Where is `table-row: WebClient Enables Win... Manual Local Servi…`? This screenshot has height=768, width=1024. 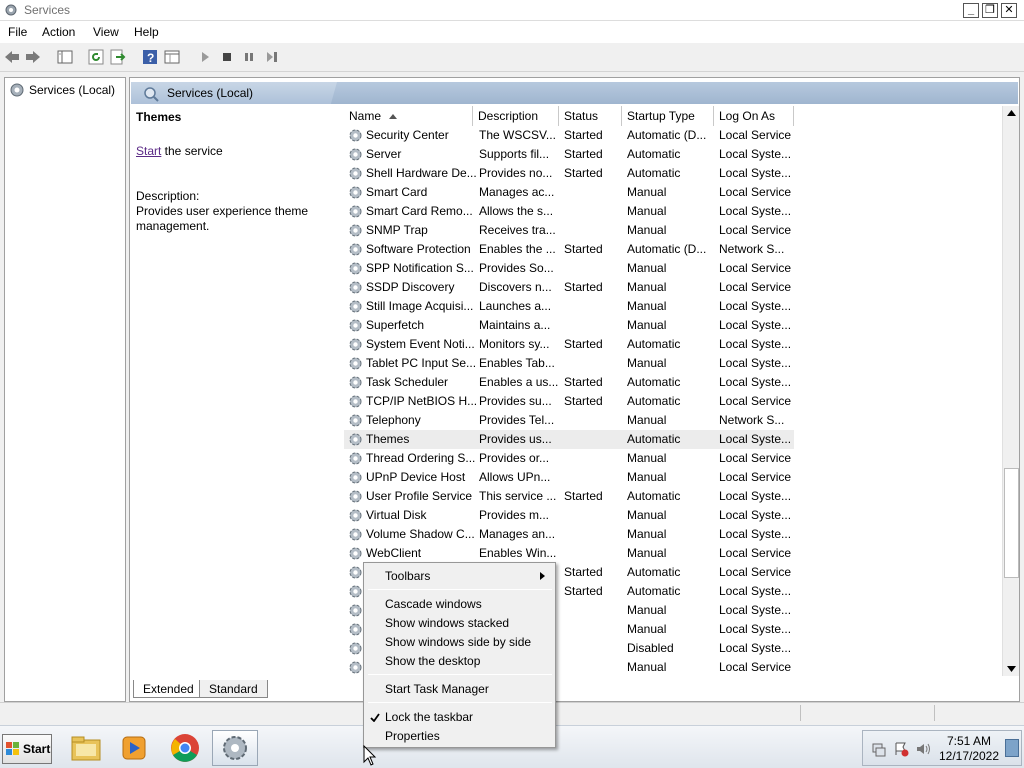
table-row: WebClient Enables Win... Manual Local Servi… is located at coordinates (569, 553).